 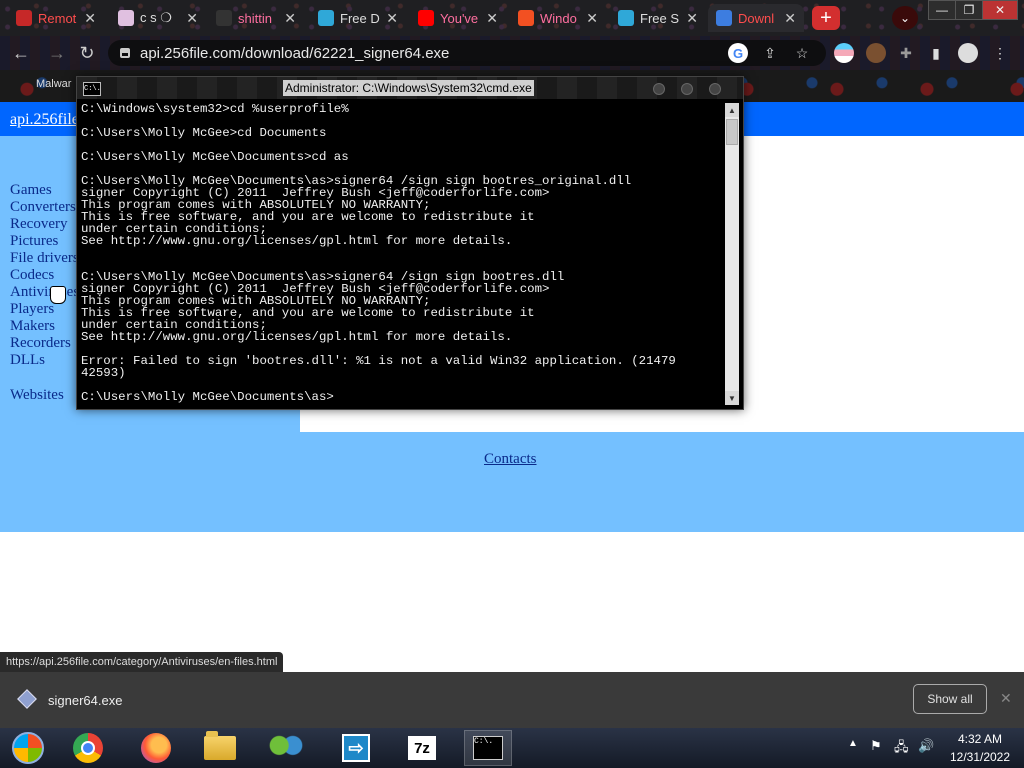 I want to click on cmd-minimize-button, so click(x=659, y=89).